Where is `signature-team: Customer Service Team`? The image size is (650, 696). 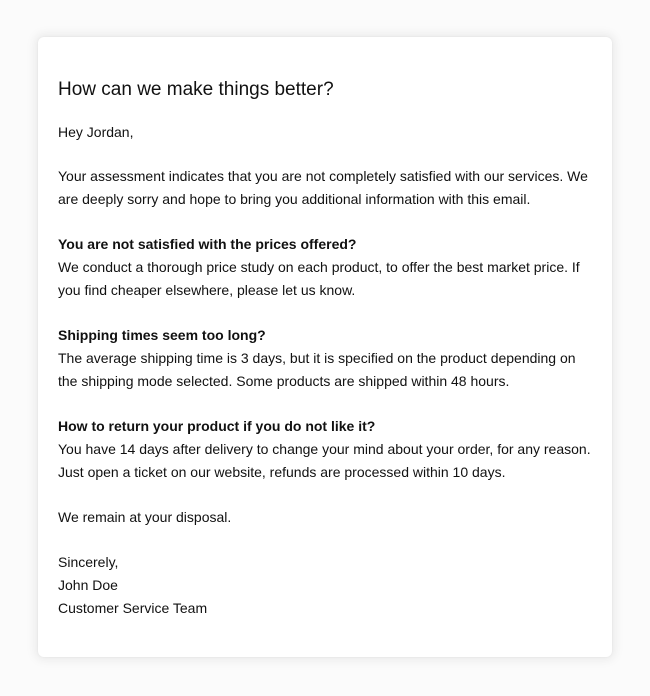 signature-team: Customer Service Team is located at coordinates (133, 608).